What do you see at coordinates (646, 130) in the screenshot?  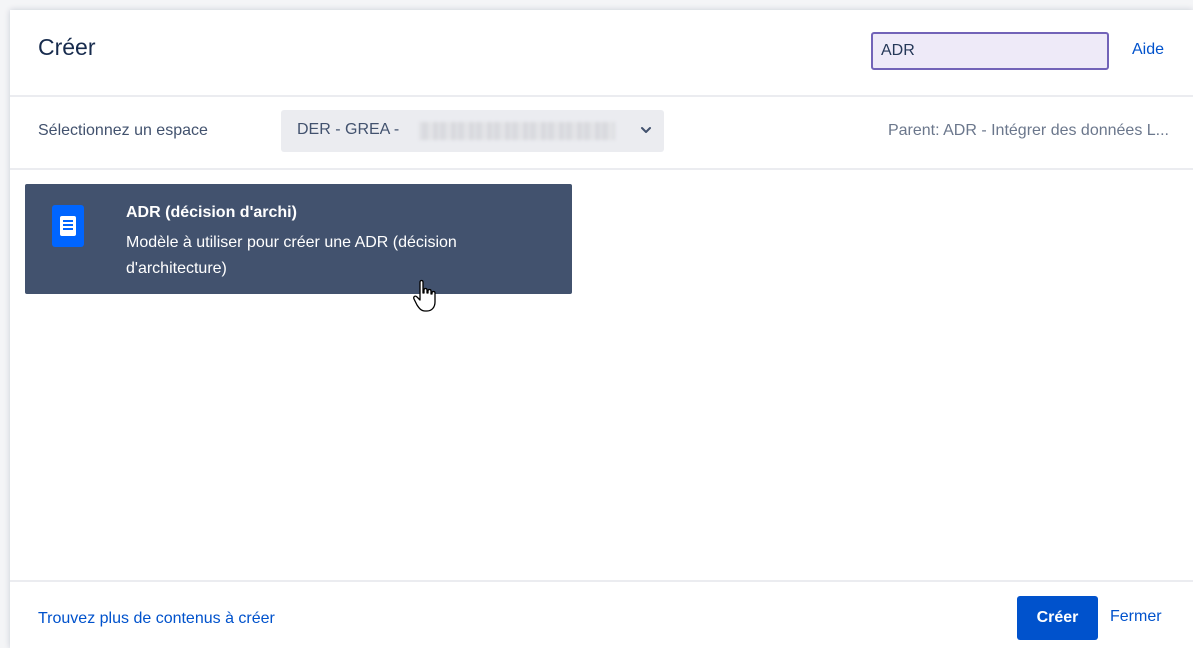 I see `chevron-down-icon` at bounding box center [646, 130].